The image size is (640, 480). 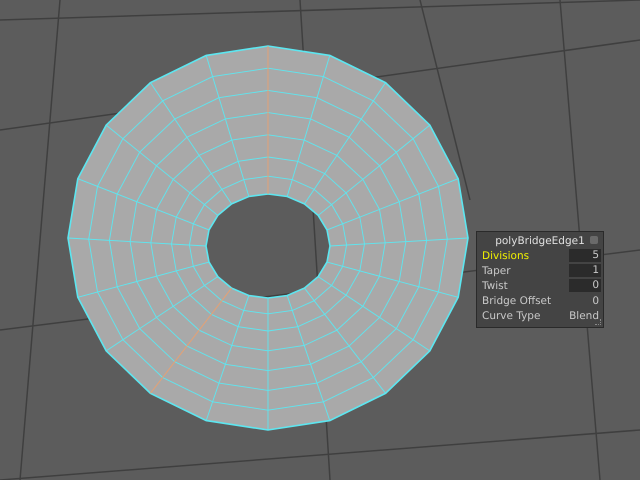 What do you see at coordinates (594, 240) in the screenshot?
I see `close-icon` at bounding box center [594, 240].